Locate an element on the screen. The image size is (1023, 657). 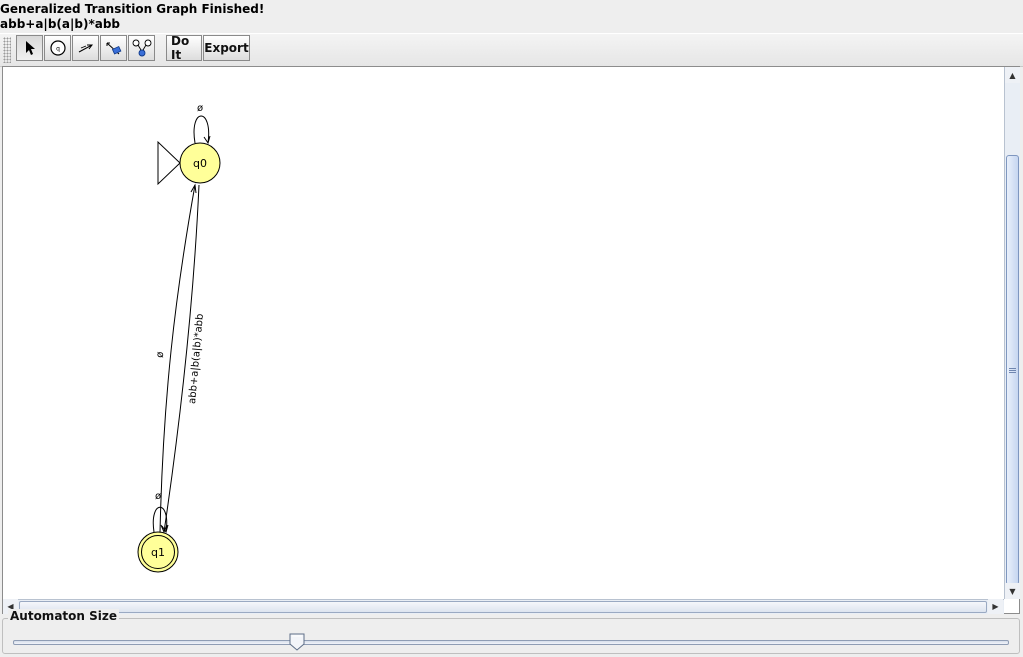
transition-arrow-icon is located at coordinates (85, 48).